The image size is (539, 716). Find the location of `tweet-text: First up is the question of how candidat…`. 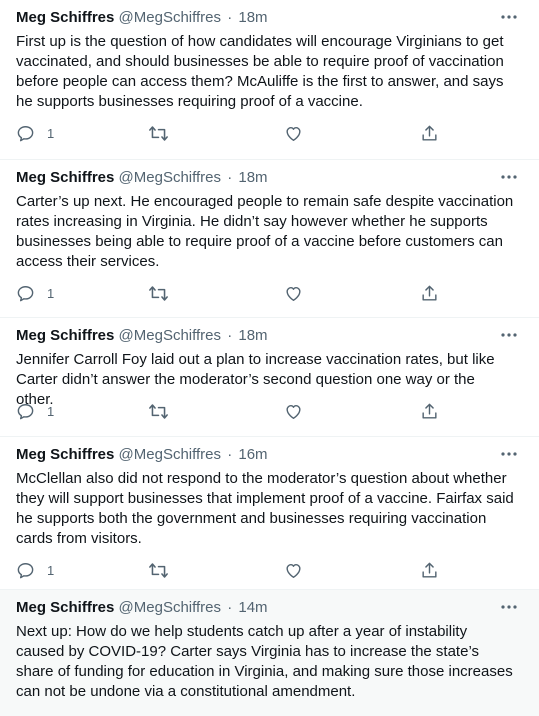

tweet-text: First up is the question of how candidat… is located at coordinates (260, 71).